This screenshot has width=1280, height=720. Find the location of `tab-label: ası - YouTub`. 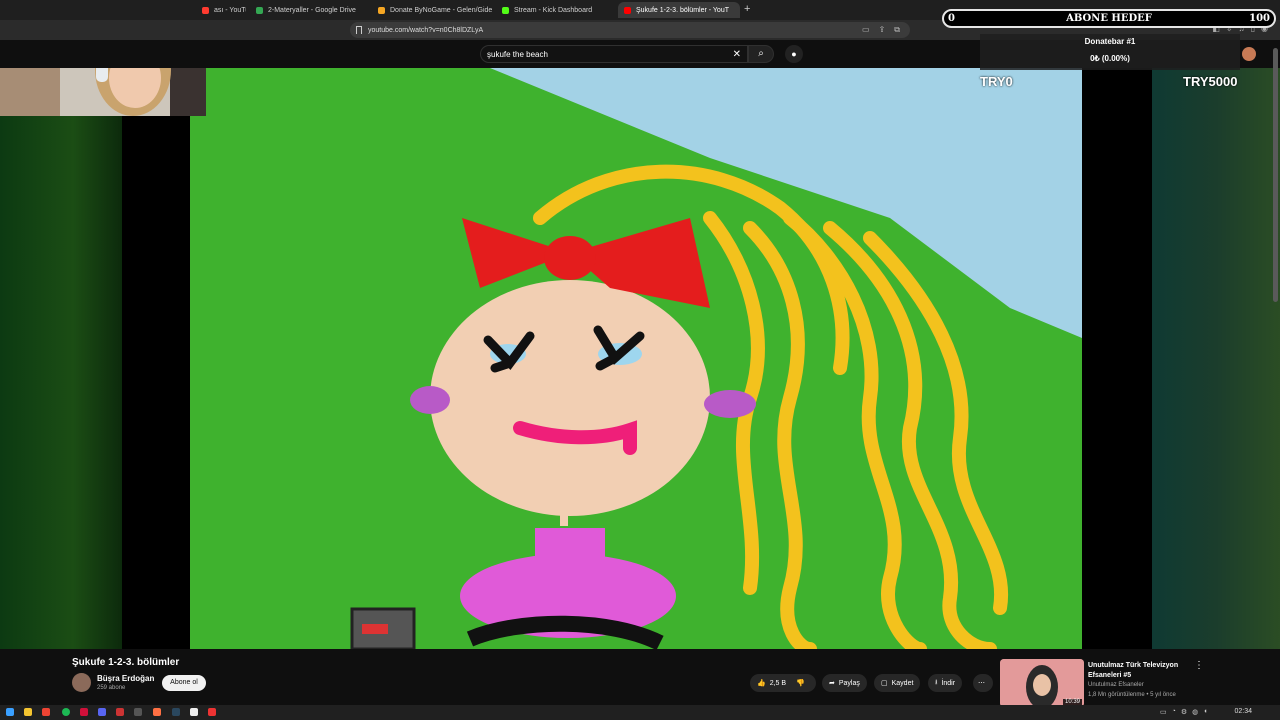

tab-label: ası - YouTub is located at coordinates (230, 10).